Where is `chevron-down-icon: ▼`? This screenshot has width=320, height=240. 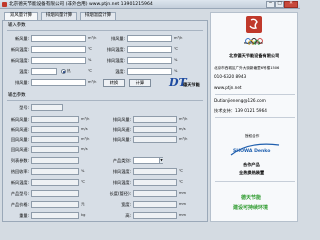
chevron-down-icon: ▼ is located at coordinates (161, 160).